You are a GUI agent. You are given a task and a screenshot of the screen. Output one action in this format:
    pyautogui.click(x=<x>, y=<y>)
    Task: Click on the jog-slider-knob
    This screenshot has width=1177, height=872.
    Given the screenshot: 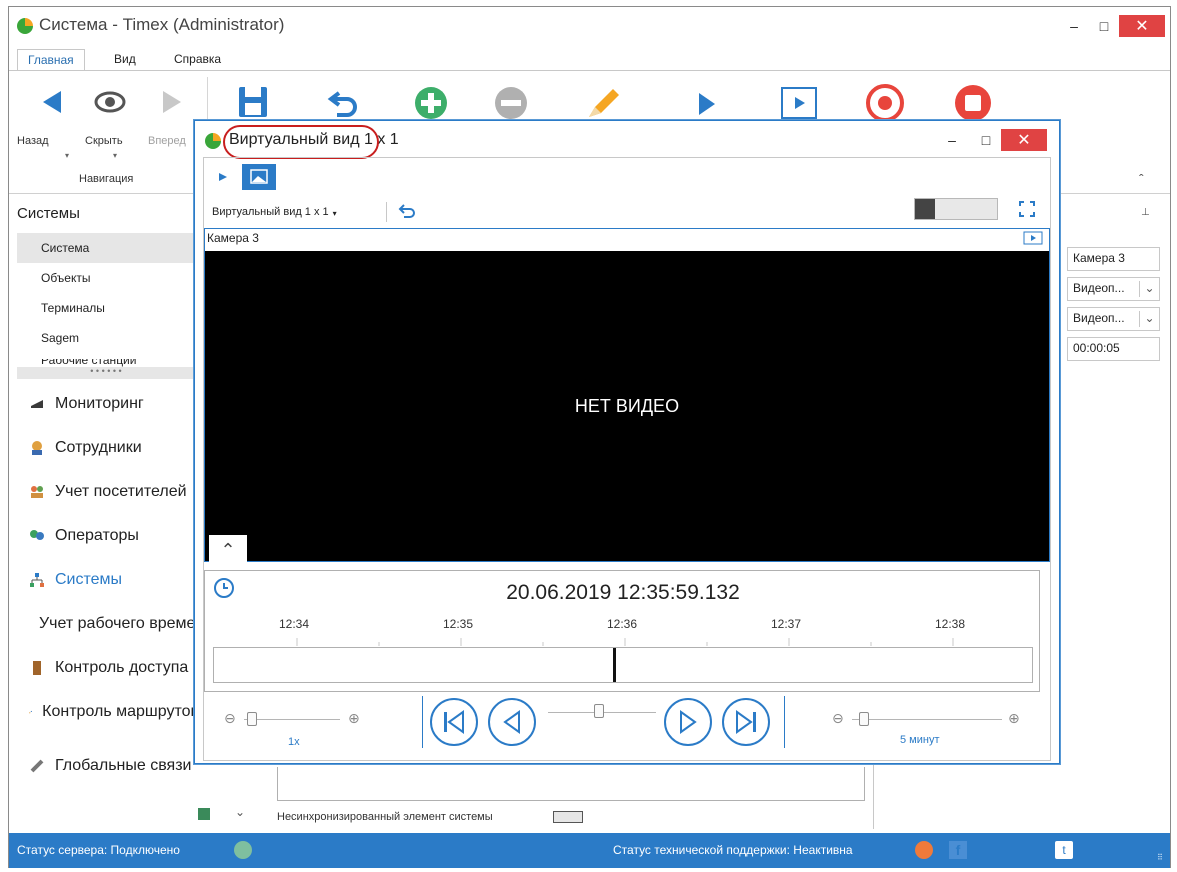 What is the action you would take?
    pyautogui.click(x=599, y=711)
    